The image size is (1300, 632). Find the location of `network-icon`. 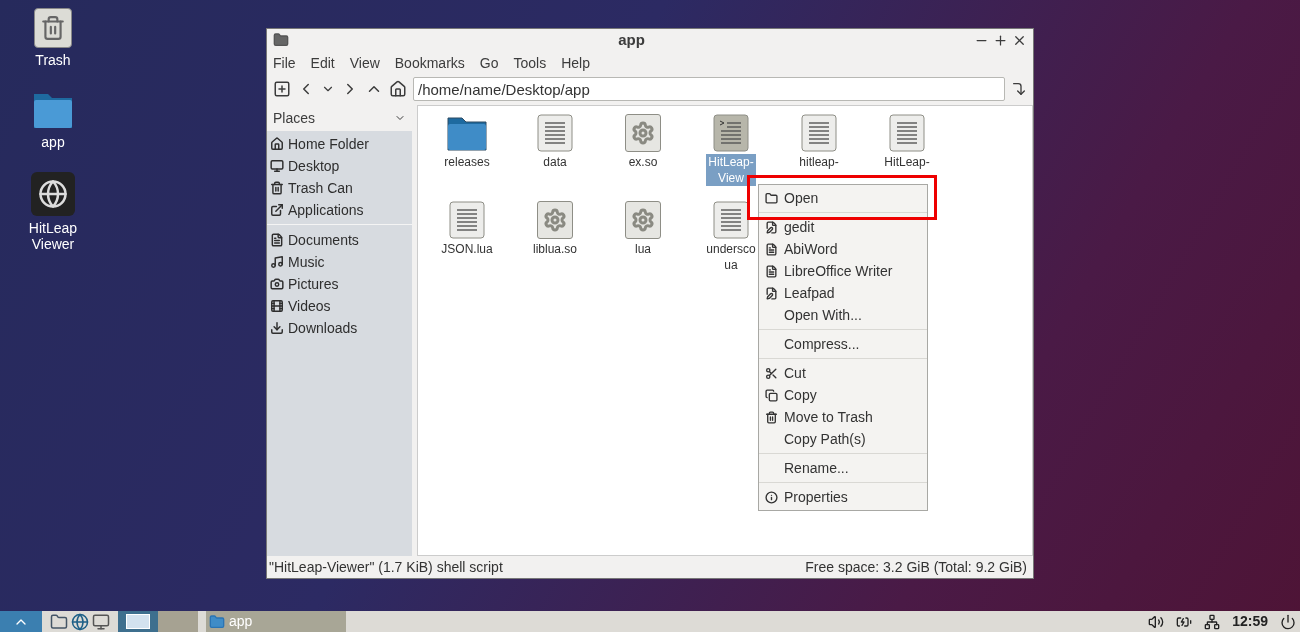

network-icon is located at coordinates (1212, 621).